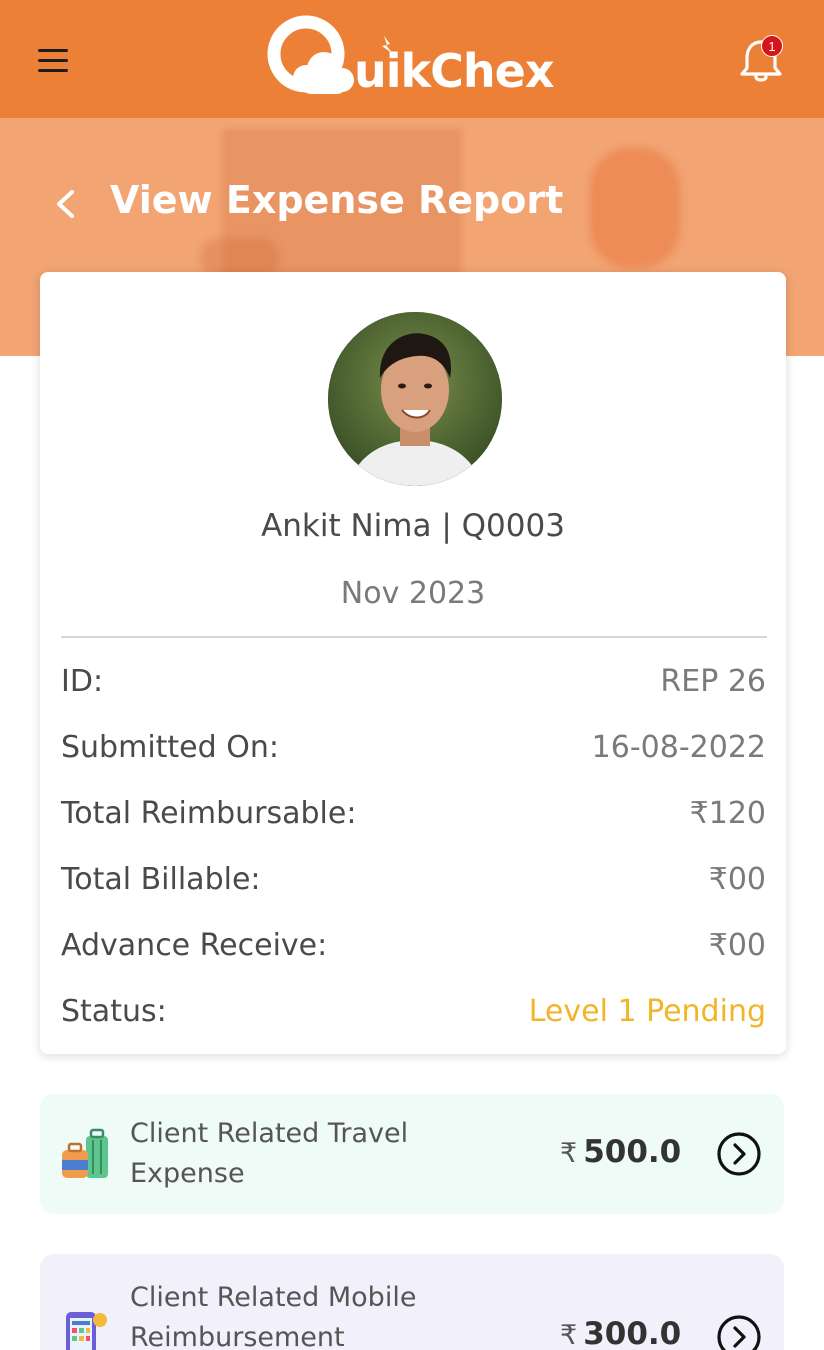 This screenshot has height=1350, width=824. I want to click on category-label: Client Related Travel Expense, so click(269, 1153).